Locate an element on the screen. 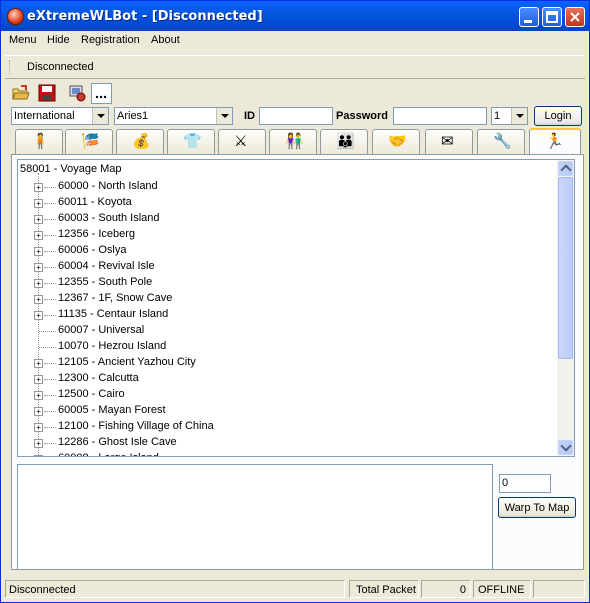  packet-label: Total Packet is located at coordinates (386, 590).